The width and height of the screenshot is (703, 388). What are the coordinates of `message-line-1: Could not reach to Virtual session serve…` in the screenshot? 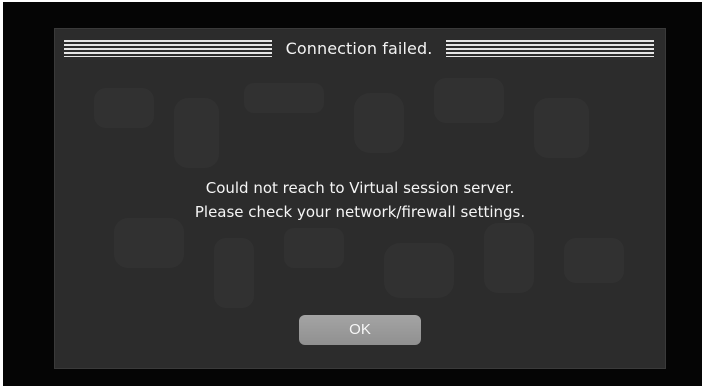 It's located at (360, 188).